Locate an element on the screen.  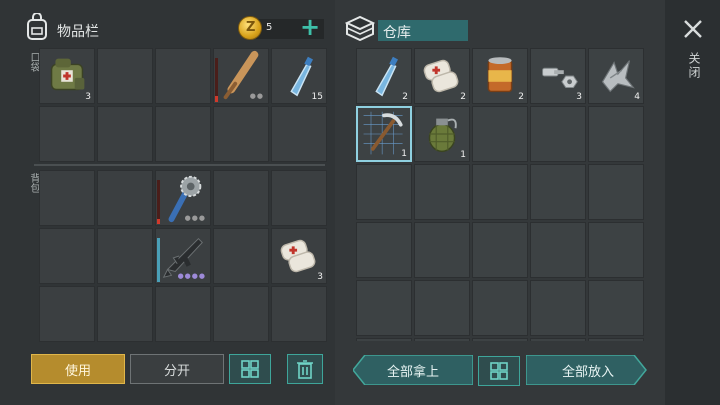
grade-dots: ●● is located at coordinates (256, 96).